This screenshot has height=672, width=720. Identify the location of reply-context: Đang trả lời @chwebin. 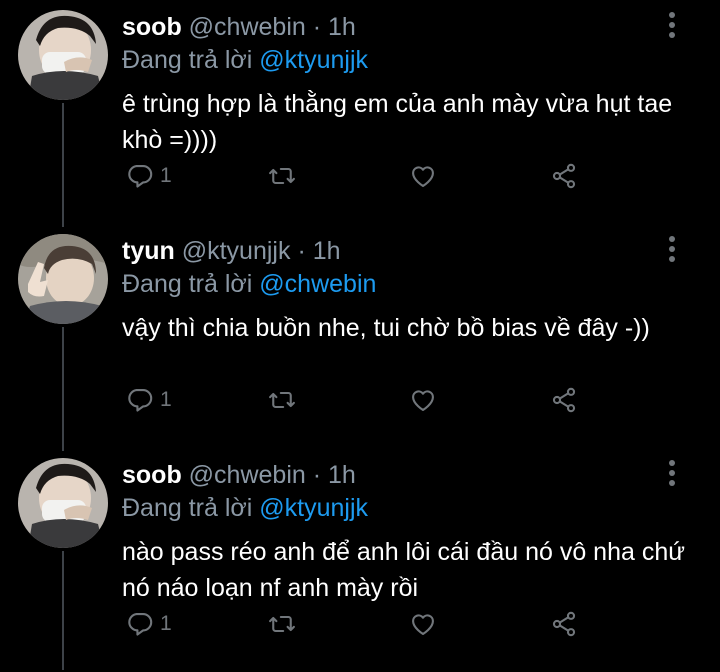
(249, 284).